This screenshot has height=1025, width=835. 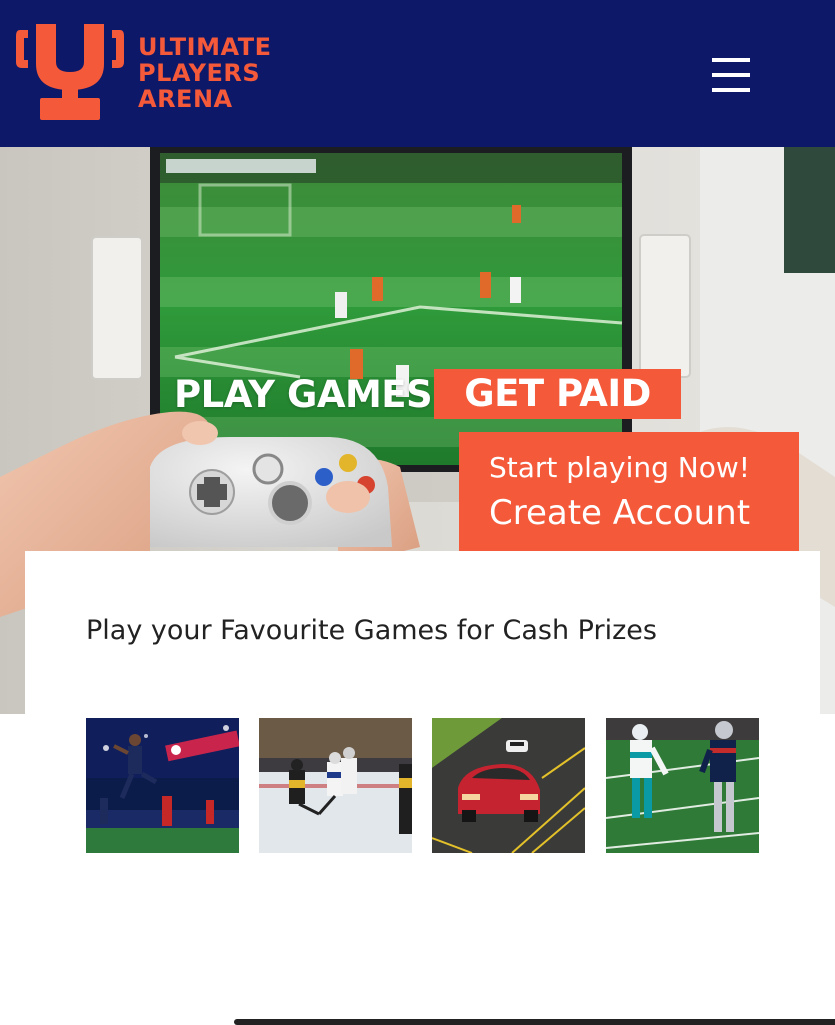 What do you see at coordinates (205, 47) in the screenshot?
I see `brand-name-line-1: ULTIMATE` at bounding box center [205, 47].